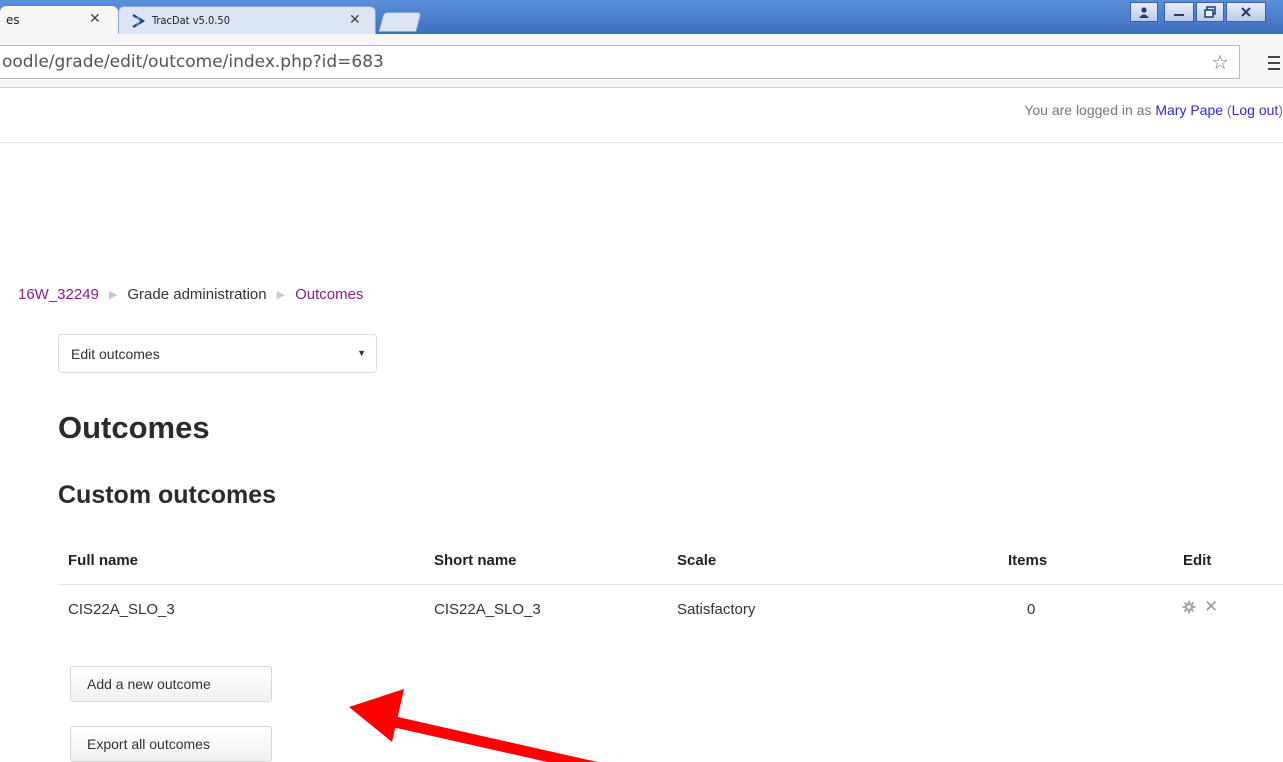 This screenshot has width=1283, height=762. Describe the element at coordinates (716, 609) in the screenshot. I see `cell-scale: Satisfactory` at that location.